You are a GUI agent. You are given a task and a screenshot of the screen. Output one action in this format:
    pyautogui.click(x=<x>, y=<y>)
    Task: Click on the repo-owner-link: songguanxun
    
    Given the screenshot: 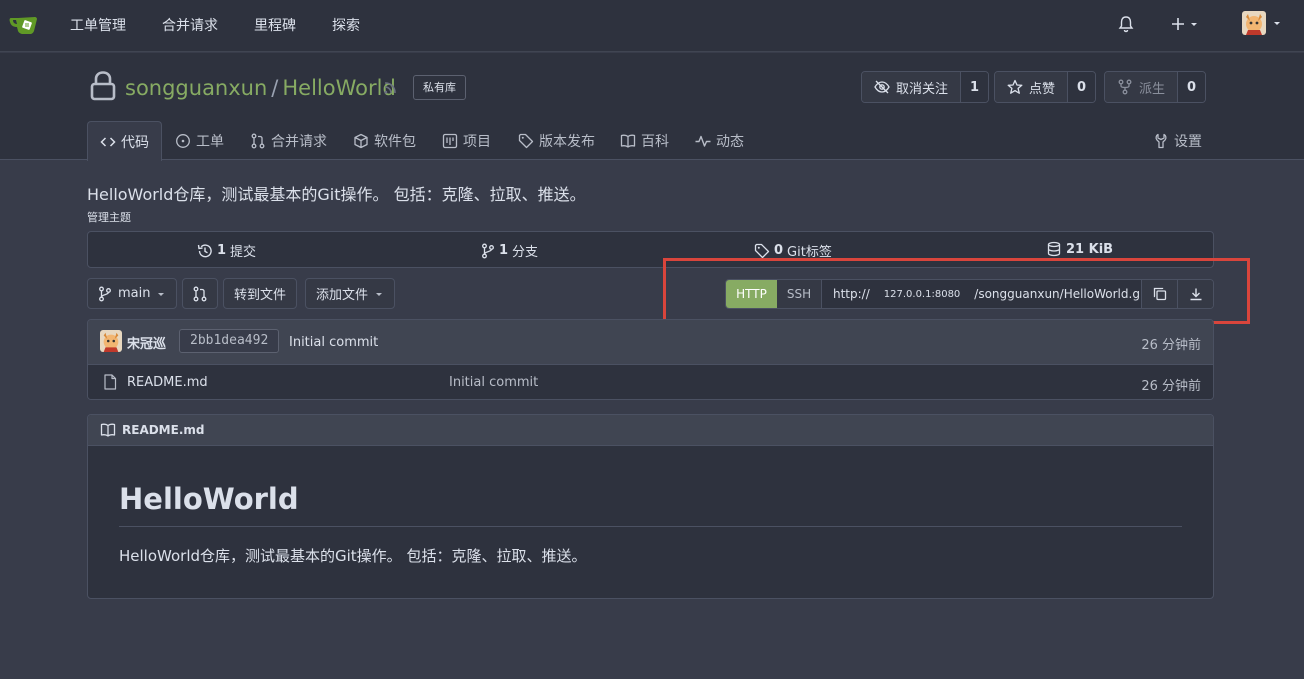 What is the action you would take?
    pyautogui.click(x=196, y=88)
    